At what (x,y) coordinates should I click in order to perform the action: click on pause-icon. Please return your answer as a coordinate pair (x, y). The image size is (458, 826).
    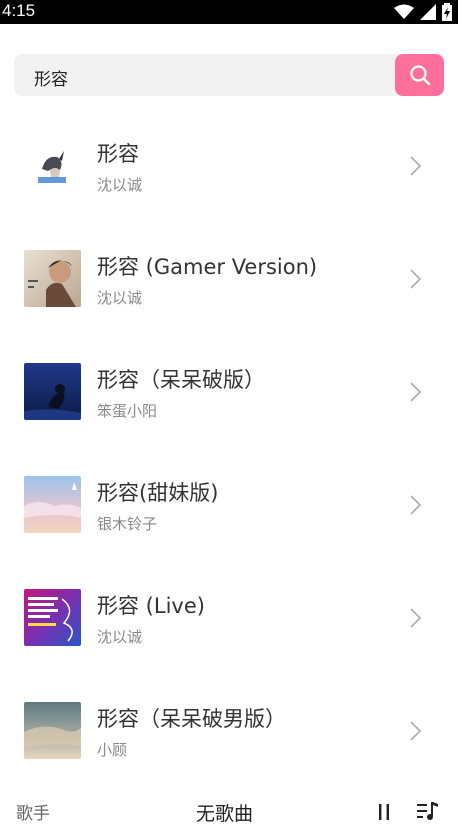
    Looking at the image, I should click on (384, 812).